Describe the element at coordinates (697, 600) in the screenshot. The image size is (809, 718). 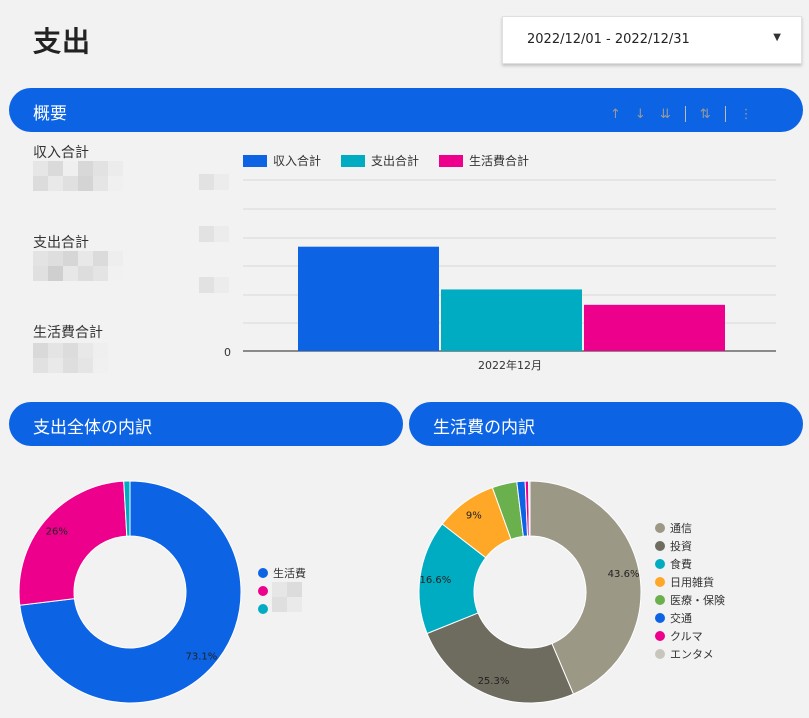
I see `legend-label: 医療・保険` at that location.